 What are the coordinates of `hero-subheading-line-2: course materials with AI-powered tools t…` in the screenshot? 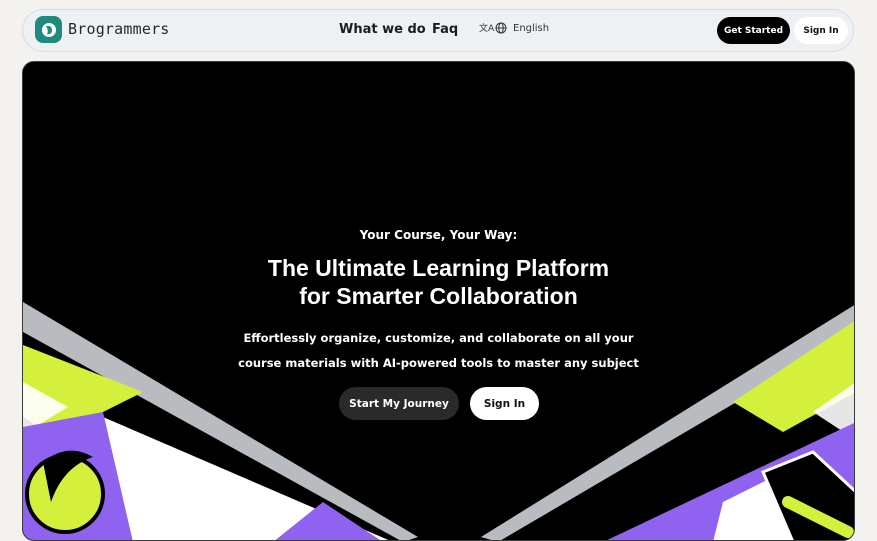 It's located at (438, 363).